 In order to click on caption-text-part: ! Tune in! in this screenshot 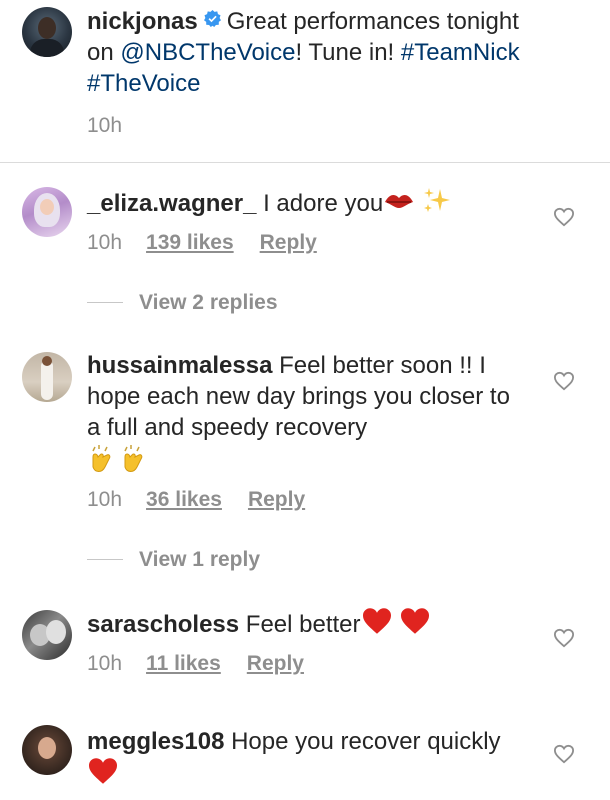, I will do `click(348, 52)`.